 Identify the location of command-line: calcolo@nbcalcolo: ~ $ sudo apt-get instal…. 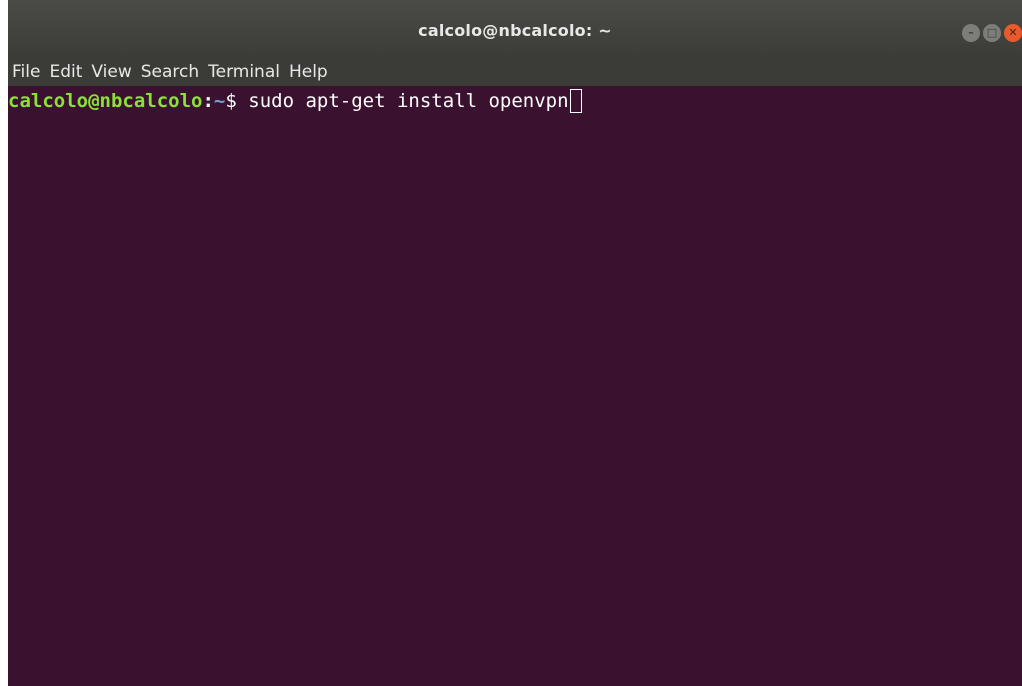
(295, 101).